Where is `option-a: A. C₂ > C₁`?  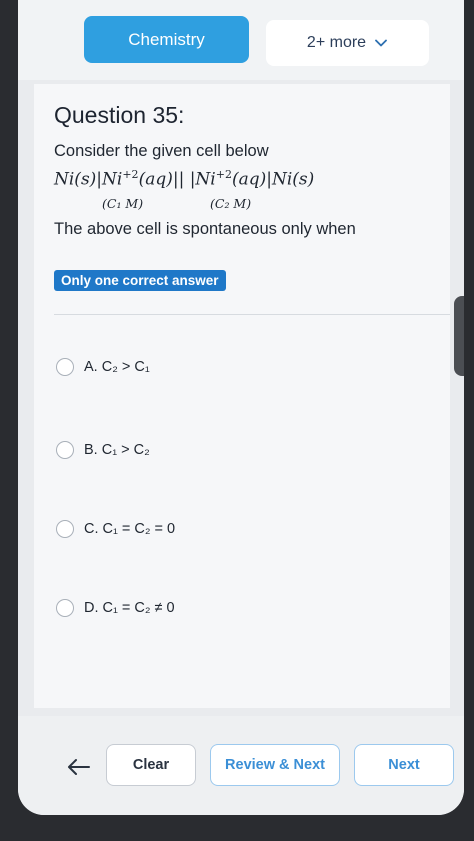 option-a: A. C₂ > C₁ is located at coordinates (103, 367).